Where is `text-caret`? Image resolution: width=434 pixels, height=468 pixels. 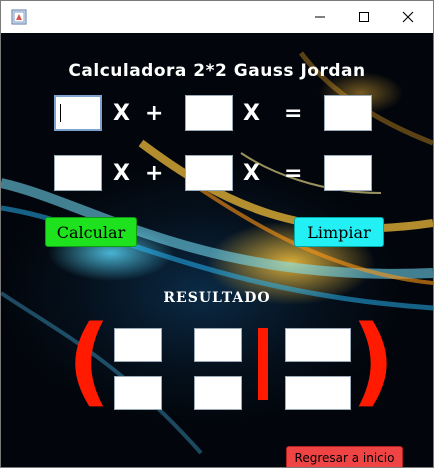 text-caret is located at coordinates (60, 113).